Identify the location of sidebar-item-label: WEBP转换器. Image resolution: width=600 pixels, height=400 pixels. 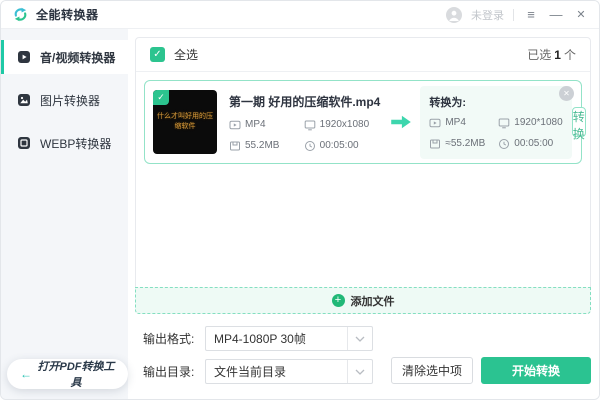
(76, 143).